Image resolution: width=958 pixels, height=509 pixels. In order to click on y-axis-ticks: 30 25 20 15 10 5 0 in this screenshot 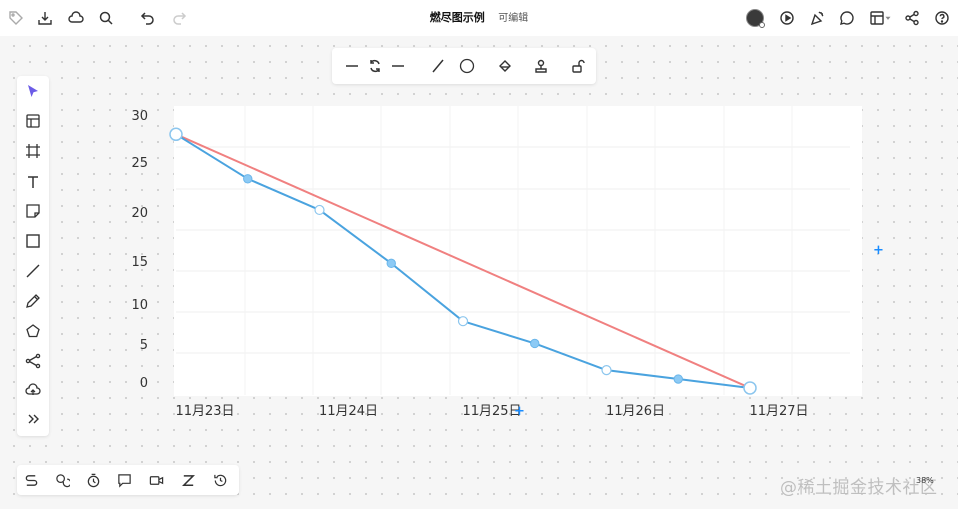, I will do `click(139, 250)`.